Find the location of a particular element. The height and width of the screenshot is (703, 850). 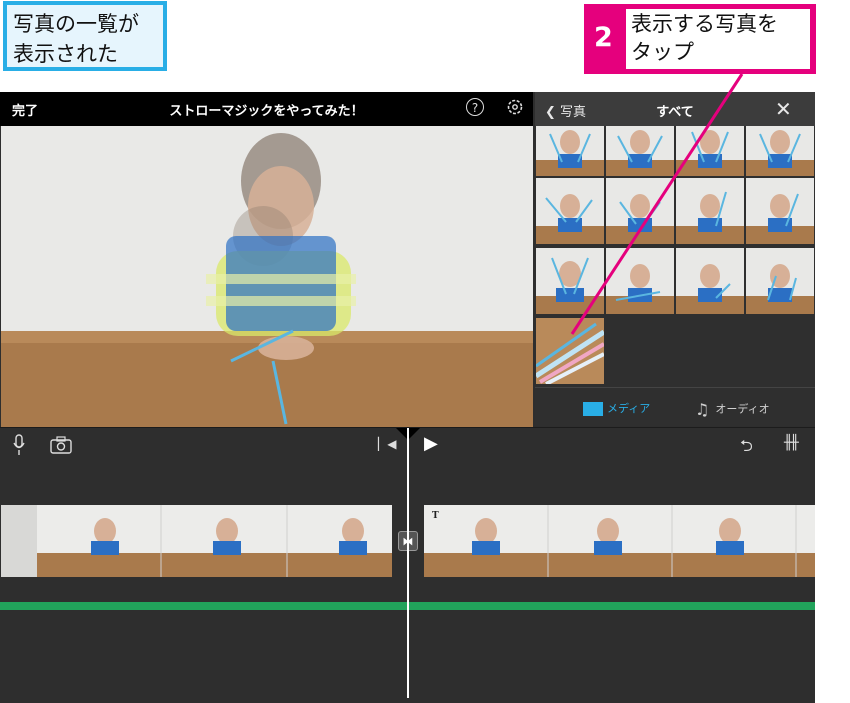

settings-gear-icon is located at coordinates (515, 107).